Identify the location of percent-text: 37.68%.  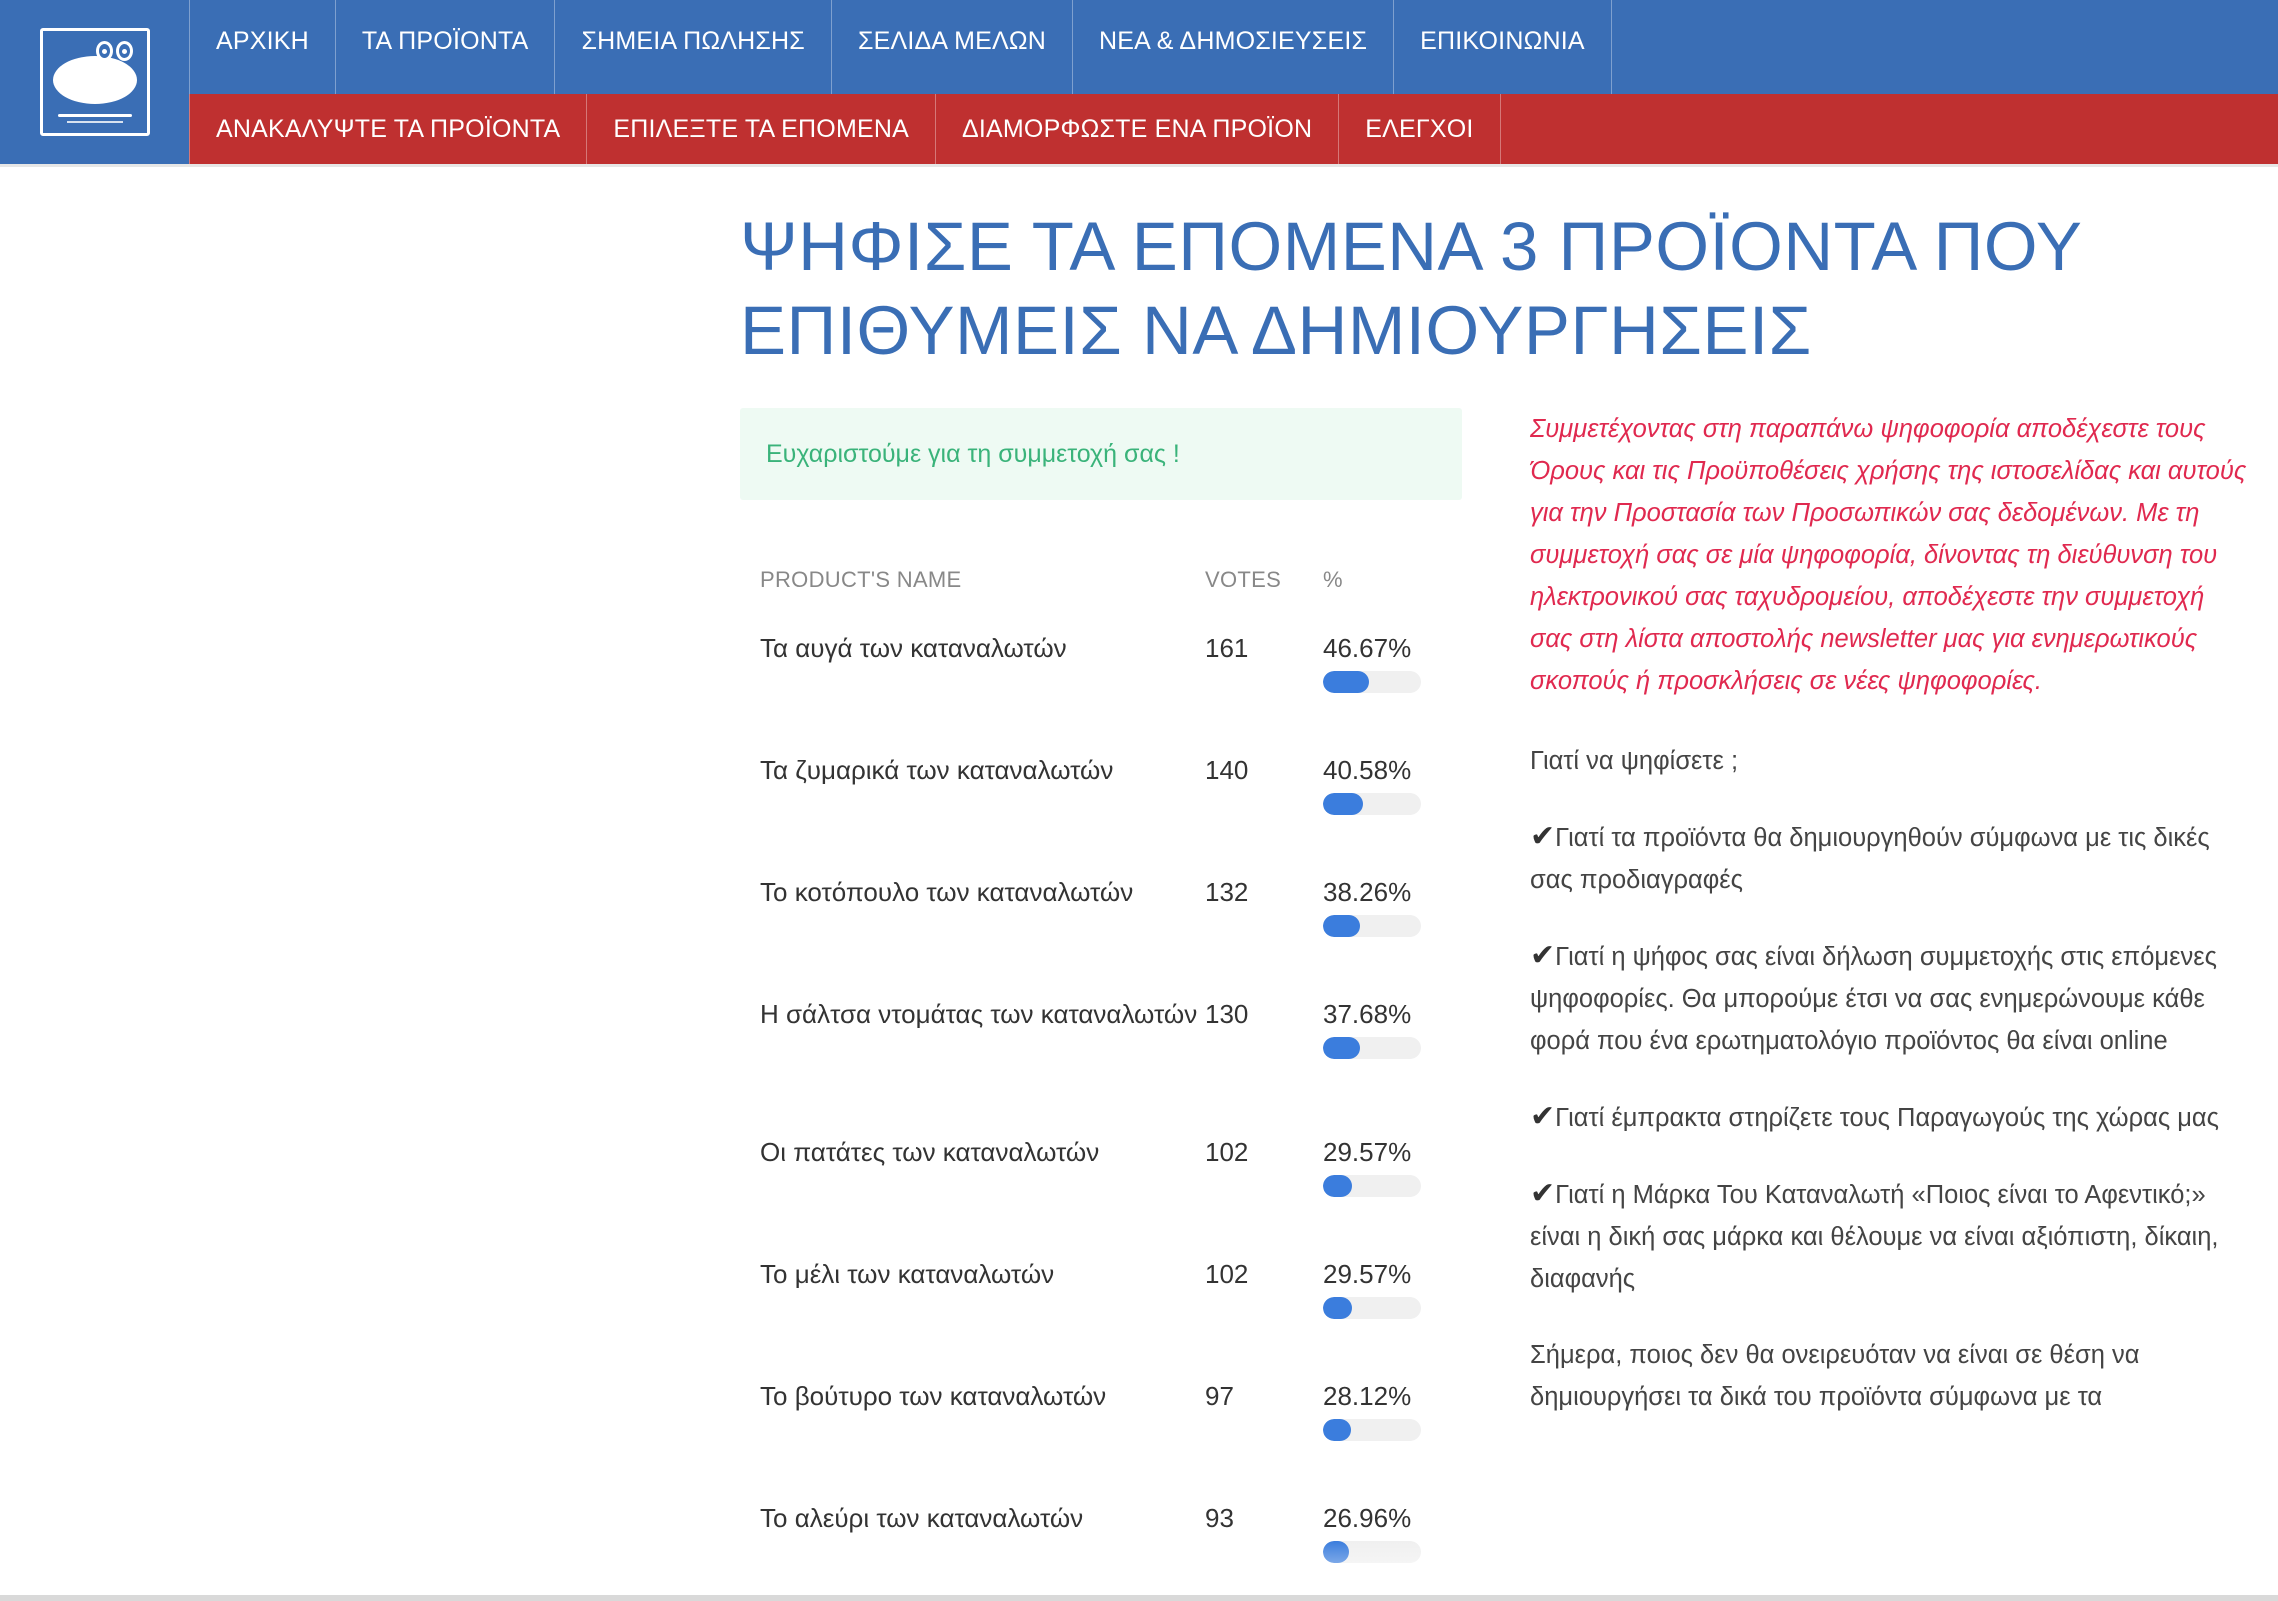
(1367, 1014).